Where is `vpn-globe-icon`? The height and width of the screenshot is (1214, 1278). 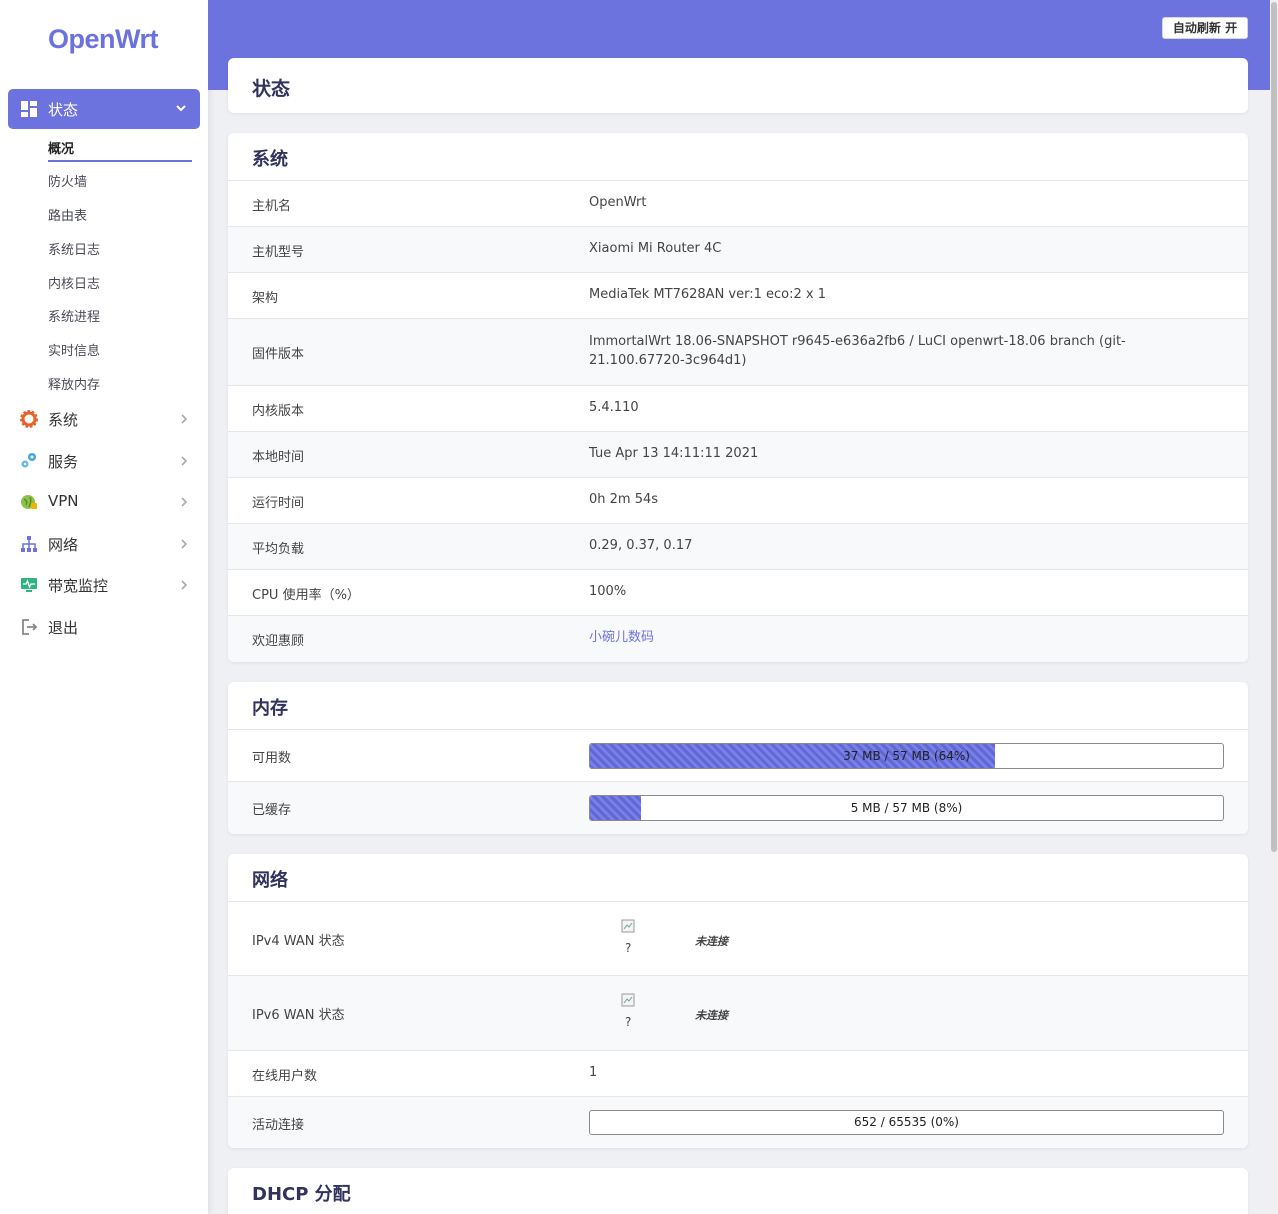
vpn-globe-icon is located at coordinates (29, 502).